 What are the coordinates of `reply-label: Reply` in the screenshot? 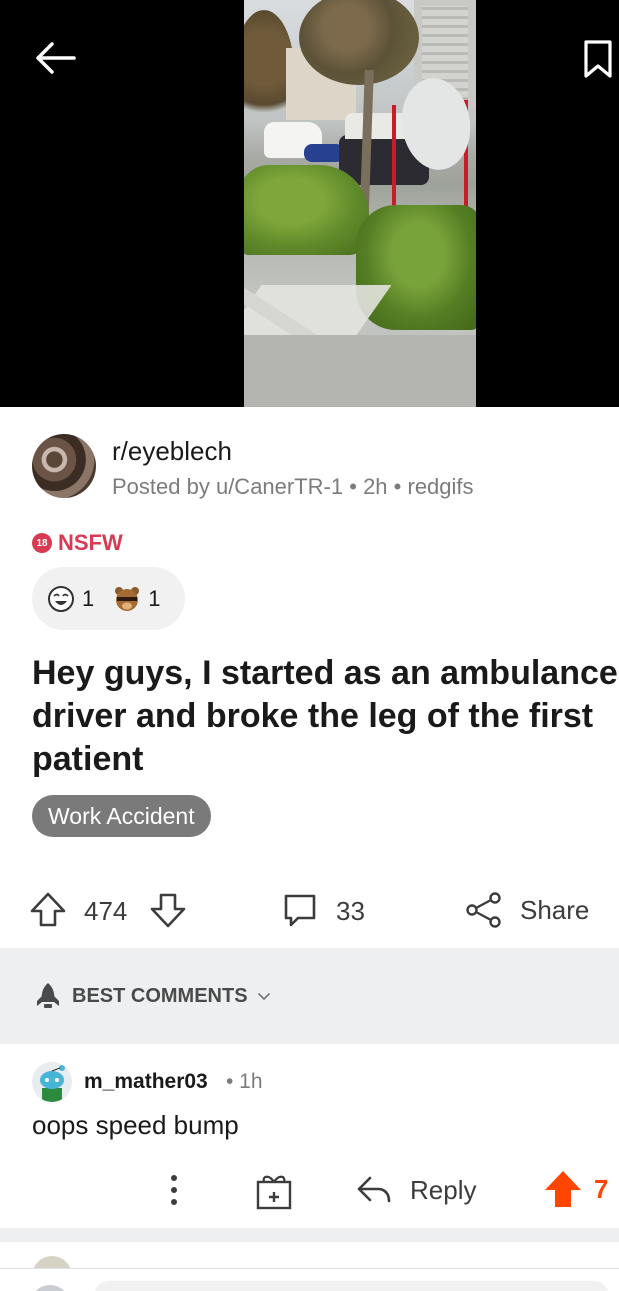 It's located at (443, 1189).